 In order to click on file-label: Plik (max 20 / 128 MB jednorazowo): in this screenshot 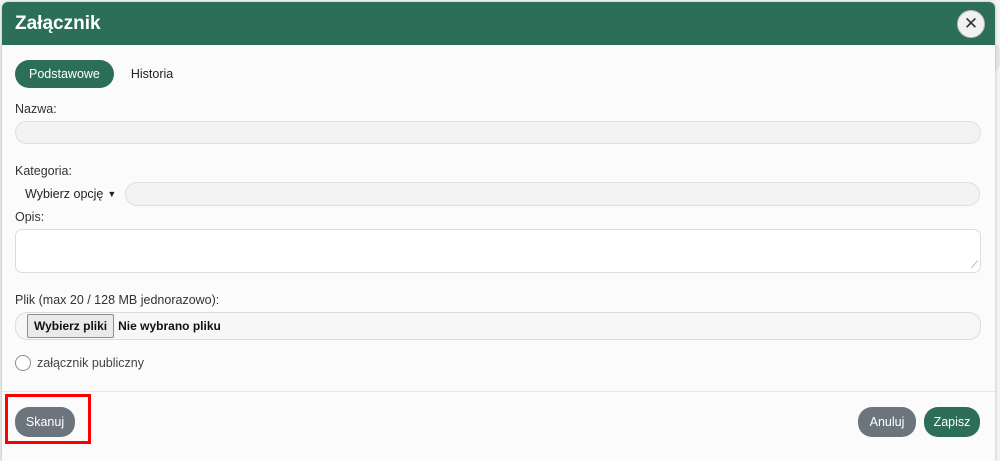, I will do `click(117, 300)`.